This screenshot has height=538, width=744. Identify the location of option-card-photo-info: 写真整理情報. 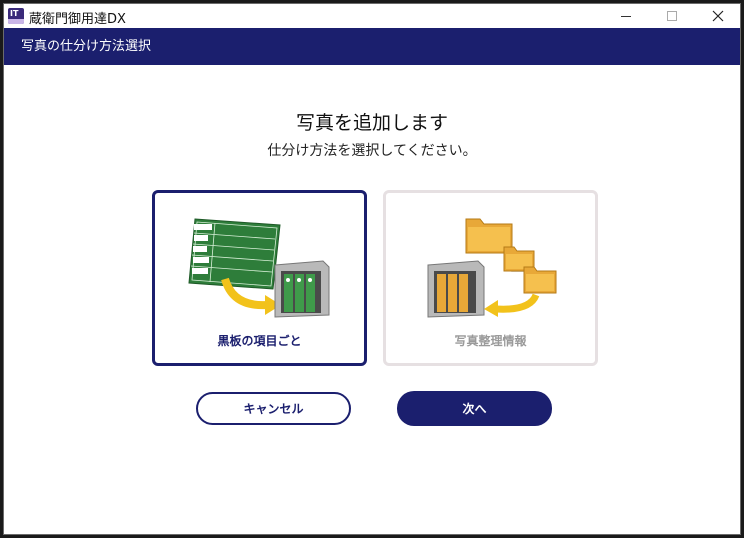
(490, 278).